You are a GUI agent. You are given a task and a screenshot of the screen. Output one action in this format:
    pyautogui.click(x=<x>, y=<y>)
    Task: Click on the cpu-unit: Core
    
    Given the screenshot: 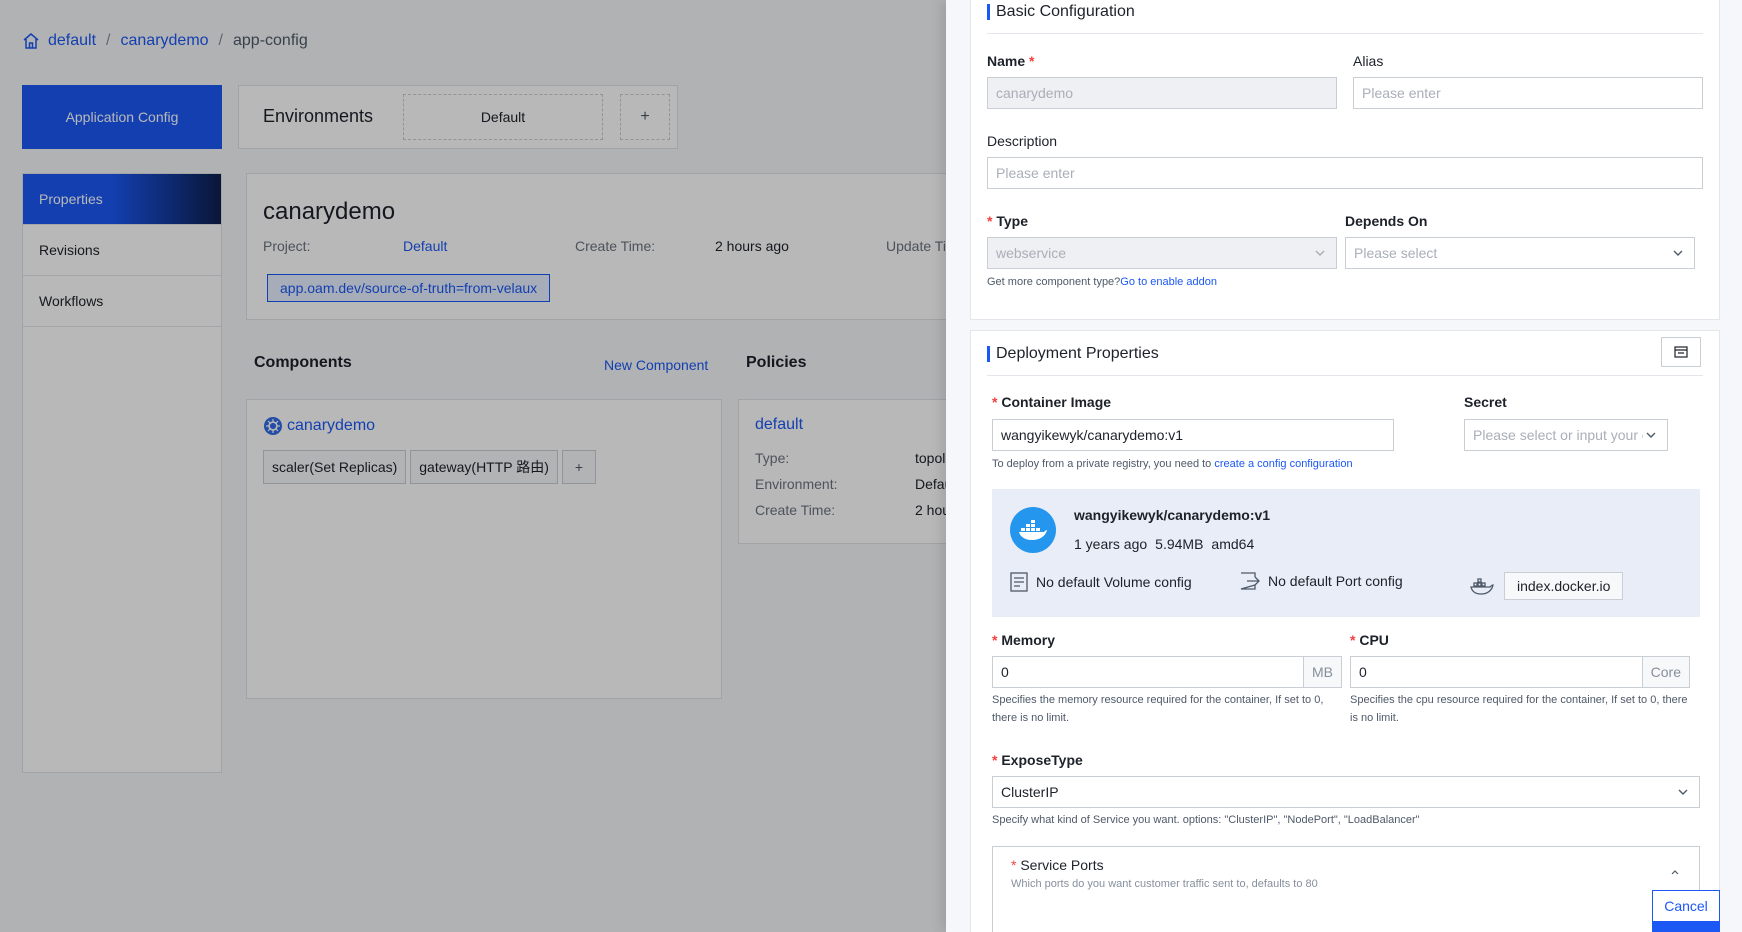 What is the action you would take?
    pyautogui.click(x=1665, y=672)
    